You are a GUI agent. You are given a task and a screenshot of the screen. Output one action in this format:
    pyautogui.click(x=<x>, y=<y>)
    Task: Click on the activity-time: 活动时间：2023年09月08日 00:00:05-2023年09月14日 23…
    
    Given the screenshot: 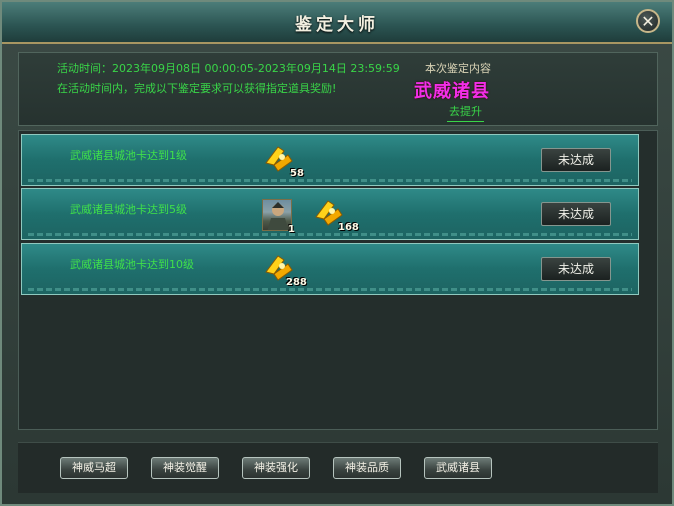 What is the action you would take?
    pyautogui.click(x=228, y=68)
    